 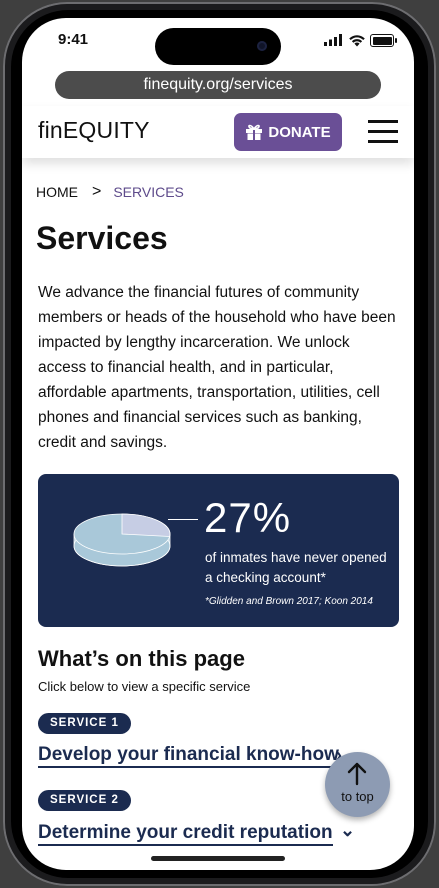 I want to click on chevron-down-icon: ⌄, so click(x=348, y=830).